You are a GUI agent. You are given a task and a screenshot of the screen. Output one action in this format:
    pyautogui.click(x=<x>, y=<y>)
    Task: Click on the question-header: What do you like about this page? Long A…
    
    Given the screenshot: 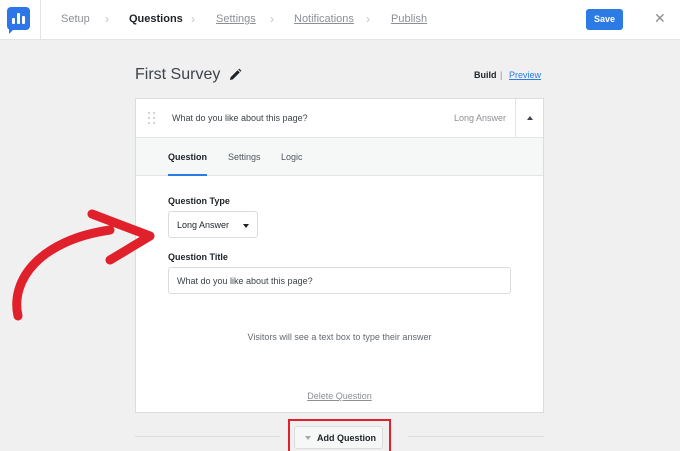 What is the action you would take?
    pyautogui.click(x=339, y=118)
    